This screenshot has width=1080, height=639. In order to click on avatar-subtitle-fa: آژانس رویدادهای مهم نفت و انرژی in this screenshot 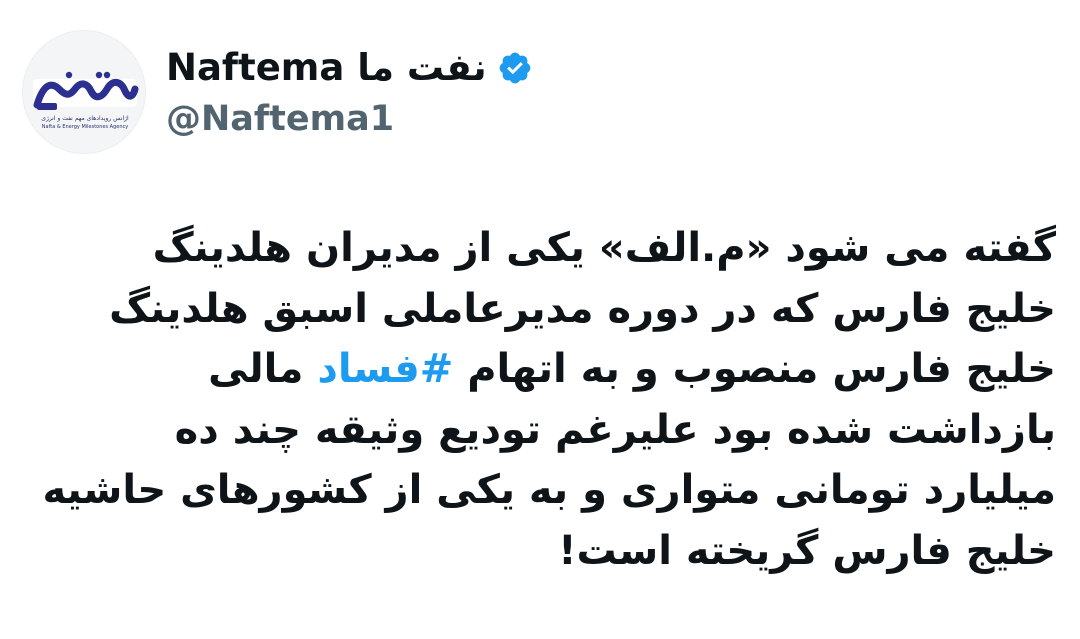, I will do `click(85, 118)`.